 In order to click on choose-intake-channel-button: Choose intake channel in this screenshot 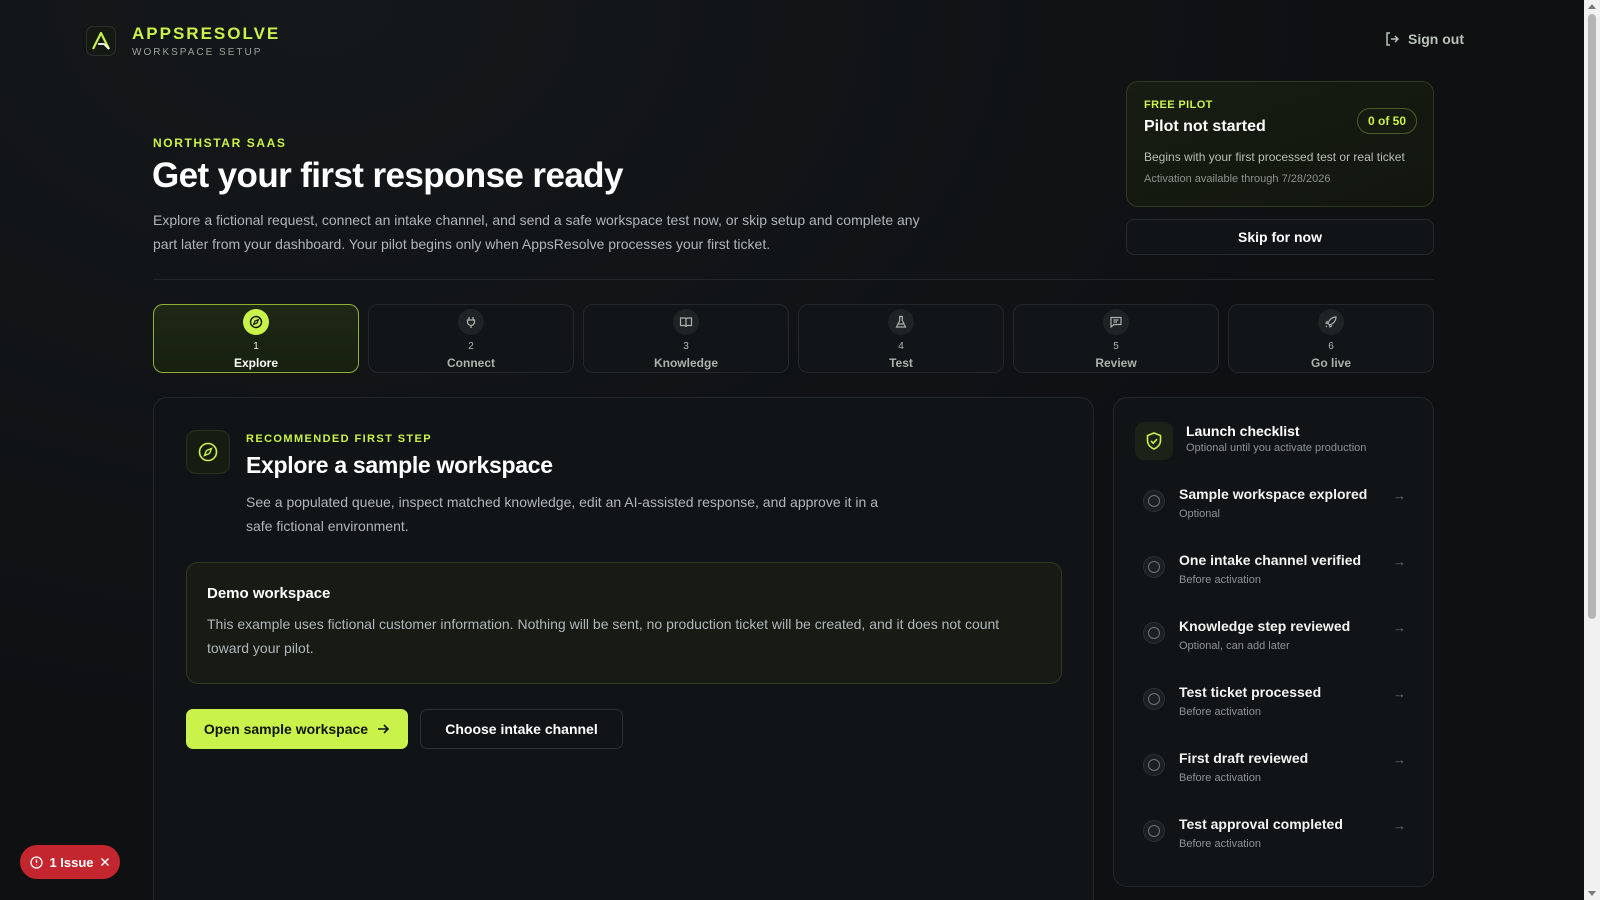, I will do `click(521, 729)`.